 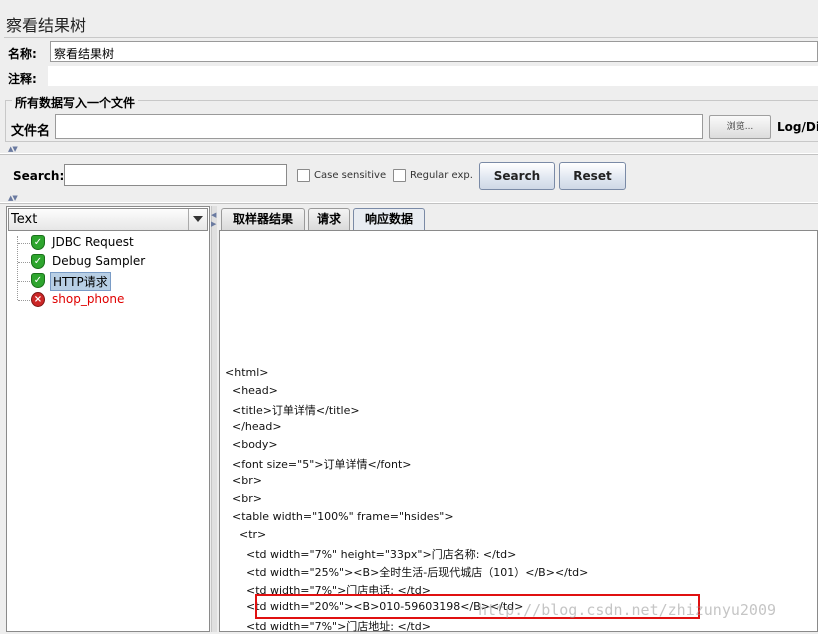 I want to click on code-line: <table width="100%" frame="hsides">, so click(x=339, y=516).